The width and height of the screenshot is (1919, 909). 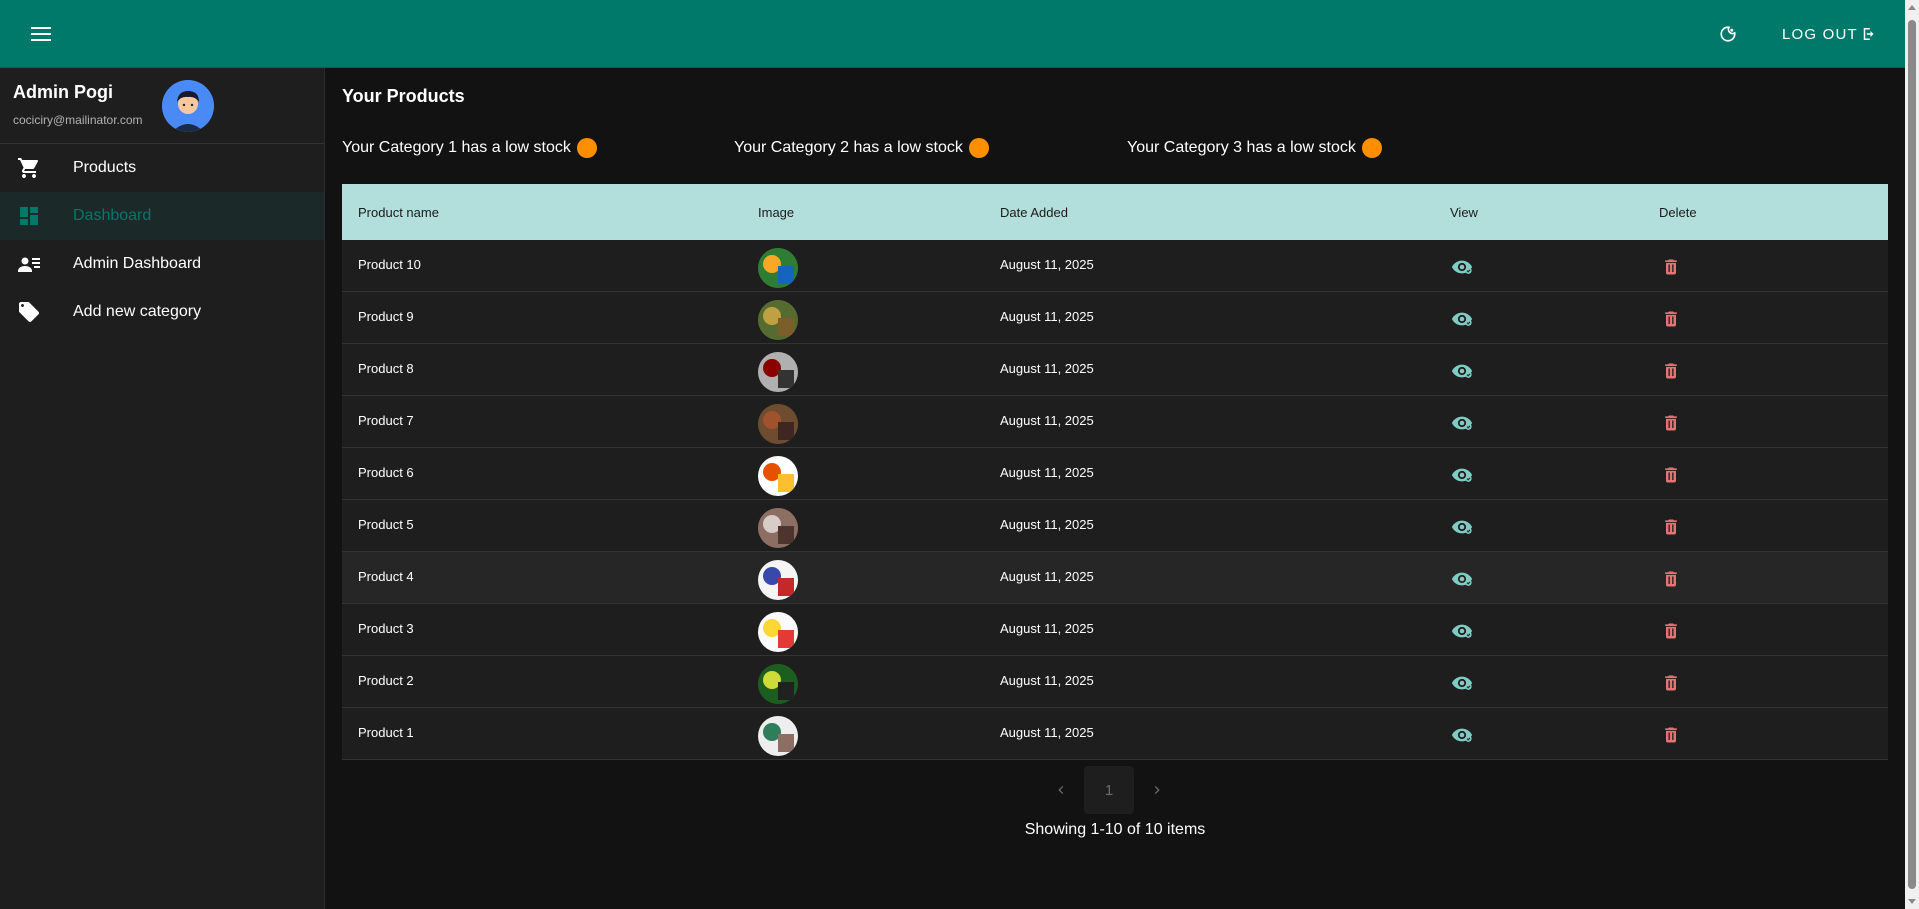 I want to click on logout-icon, so click(x=1868, y=34).